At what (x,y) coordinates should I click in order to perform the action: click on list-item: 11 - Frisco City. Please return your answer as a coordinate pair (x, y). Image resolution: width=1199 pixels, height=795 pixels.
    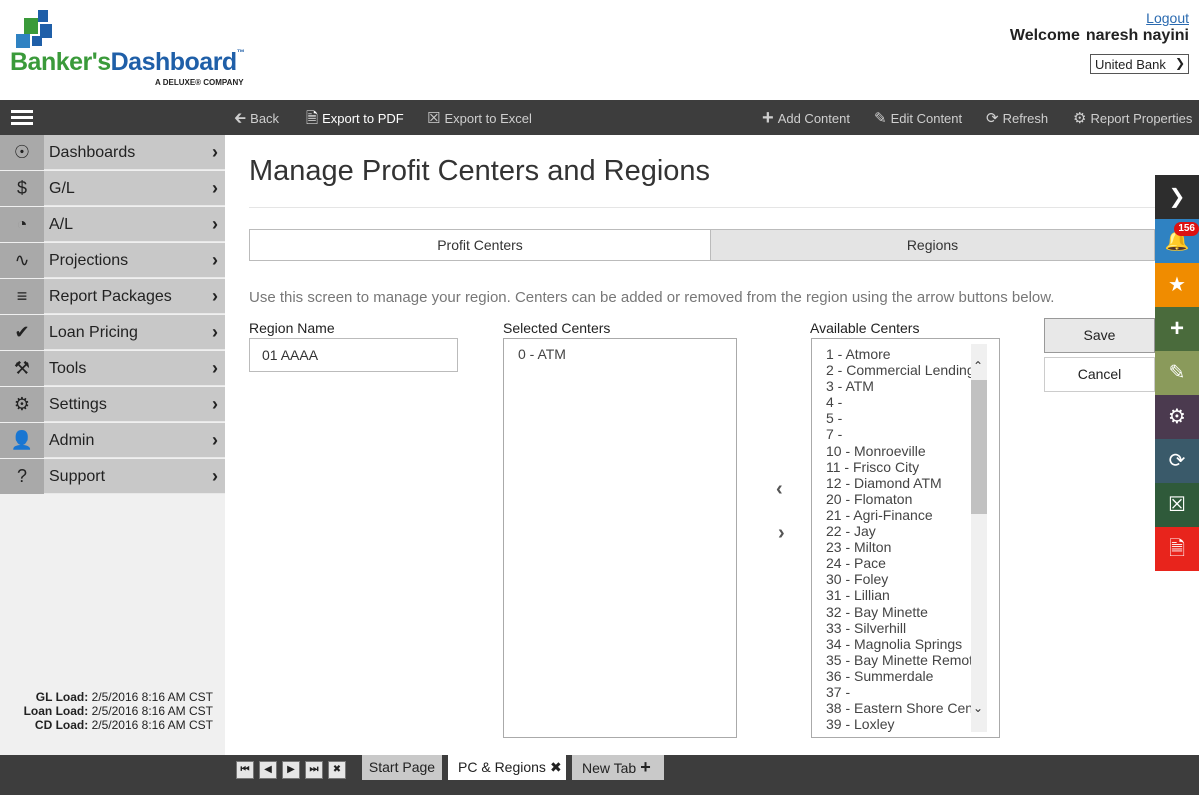
    Looking at the image, I should click on (899, 467).